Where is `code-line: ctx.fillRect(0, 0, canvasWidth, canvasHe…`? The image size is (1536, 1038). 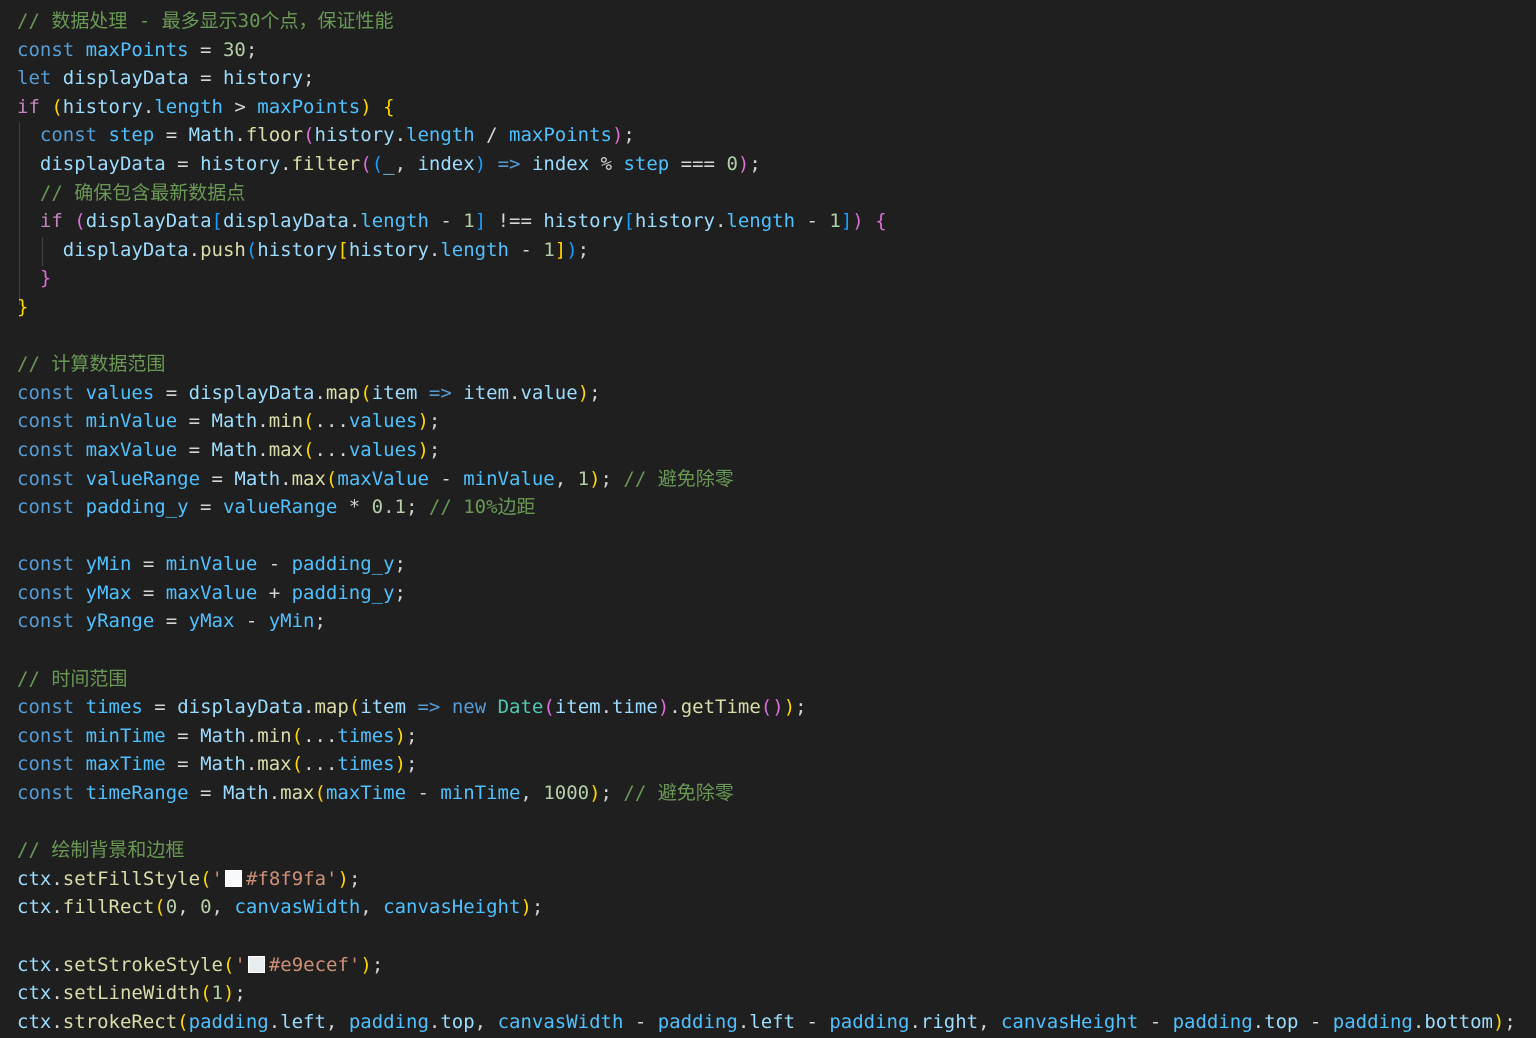 code-line: ctx.fillRect(0, 0, canvasWidth, canvasHe… is located at coordinates (766, 907).